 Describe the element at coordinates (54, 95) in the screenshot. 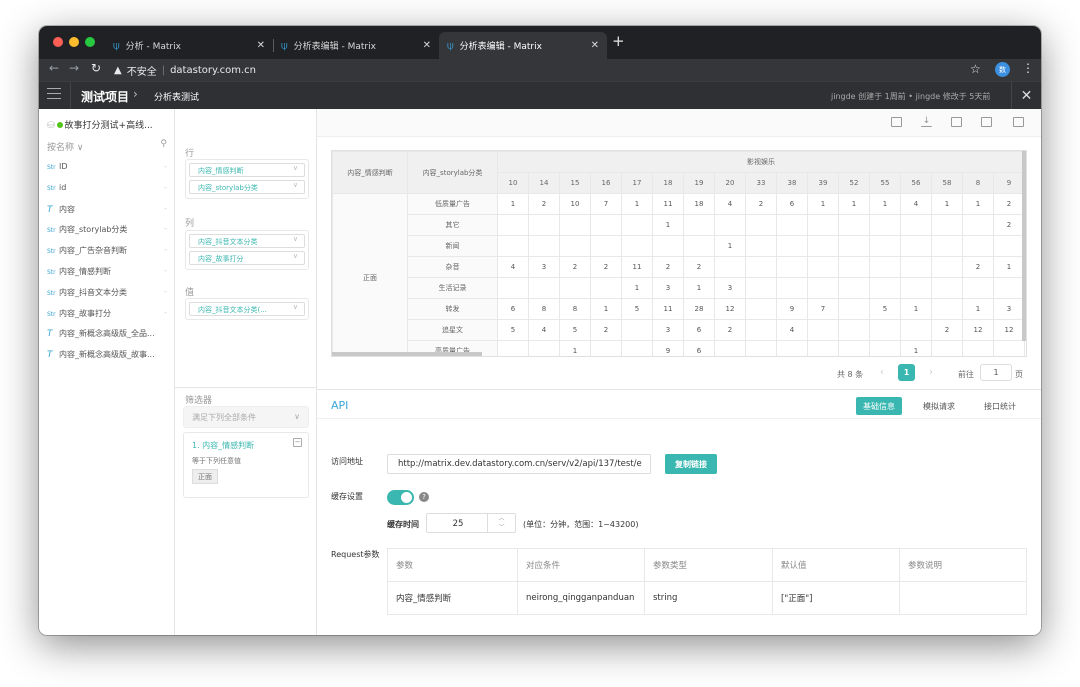

I see `hamburger-menu-icon` at that location.